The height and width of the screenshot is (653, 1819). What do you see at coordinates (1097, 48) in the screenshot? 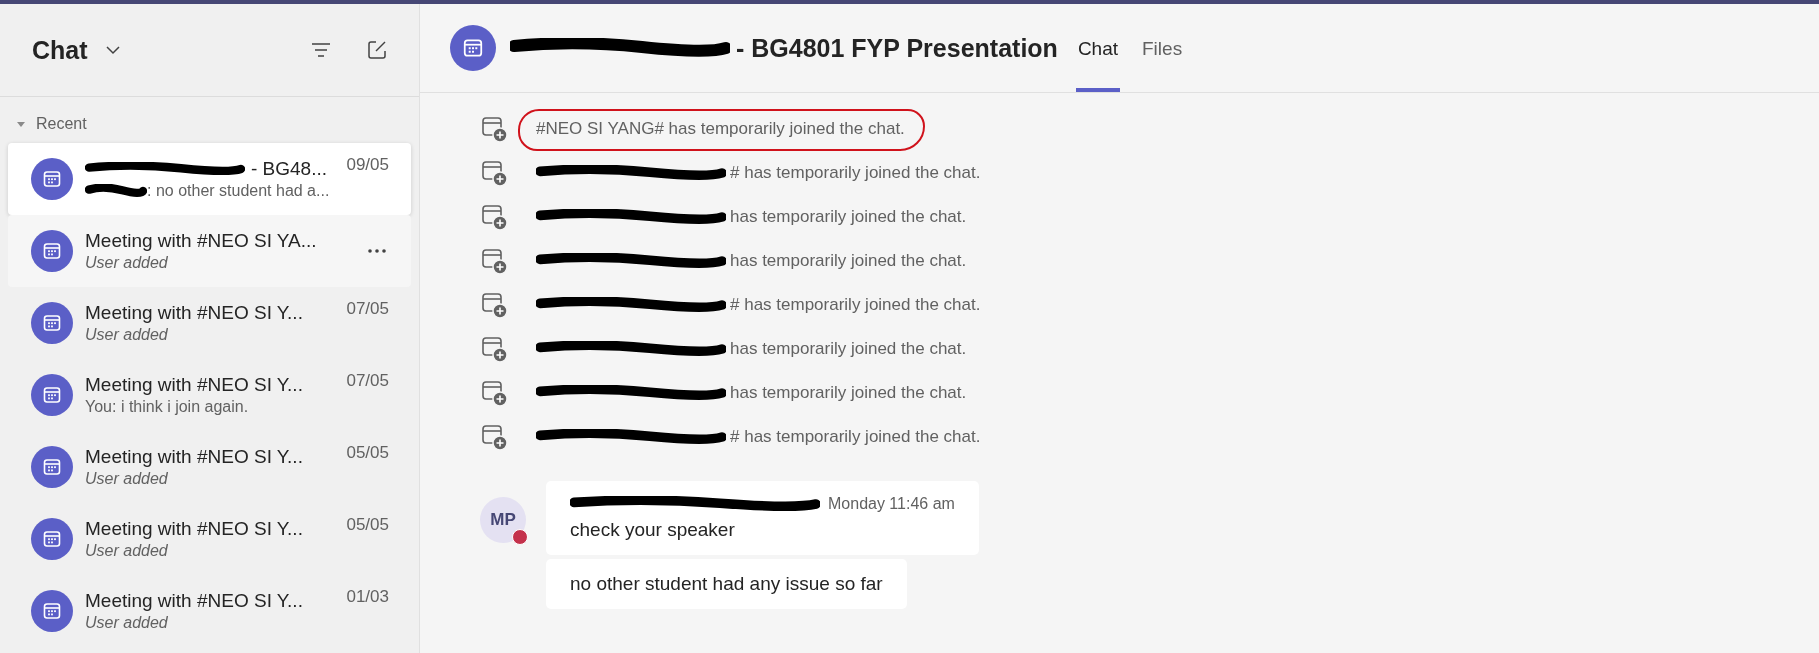
I see `header-tab: Chat` at bounding box center [1097, 48].